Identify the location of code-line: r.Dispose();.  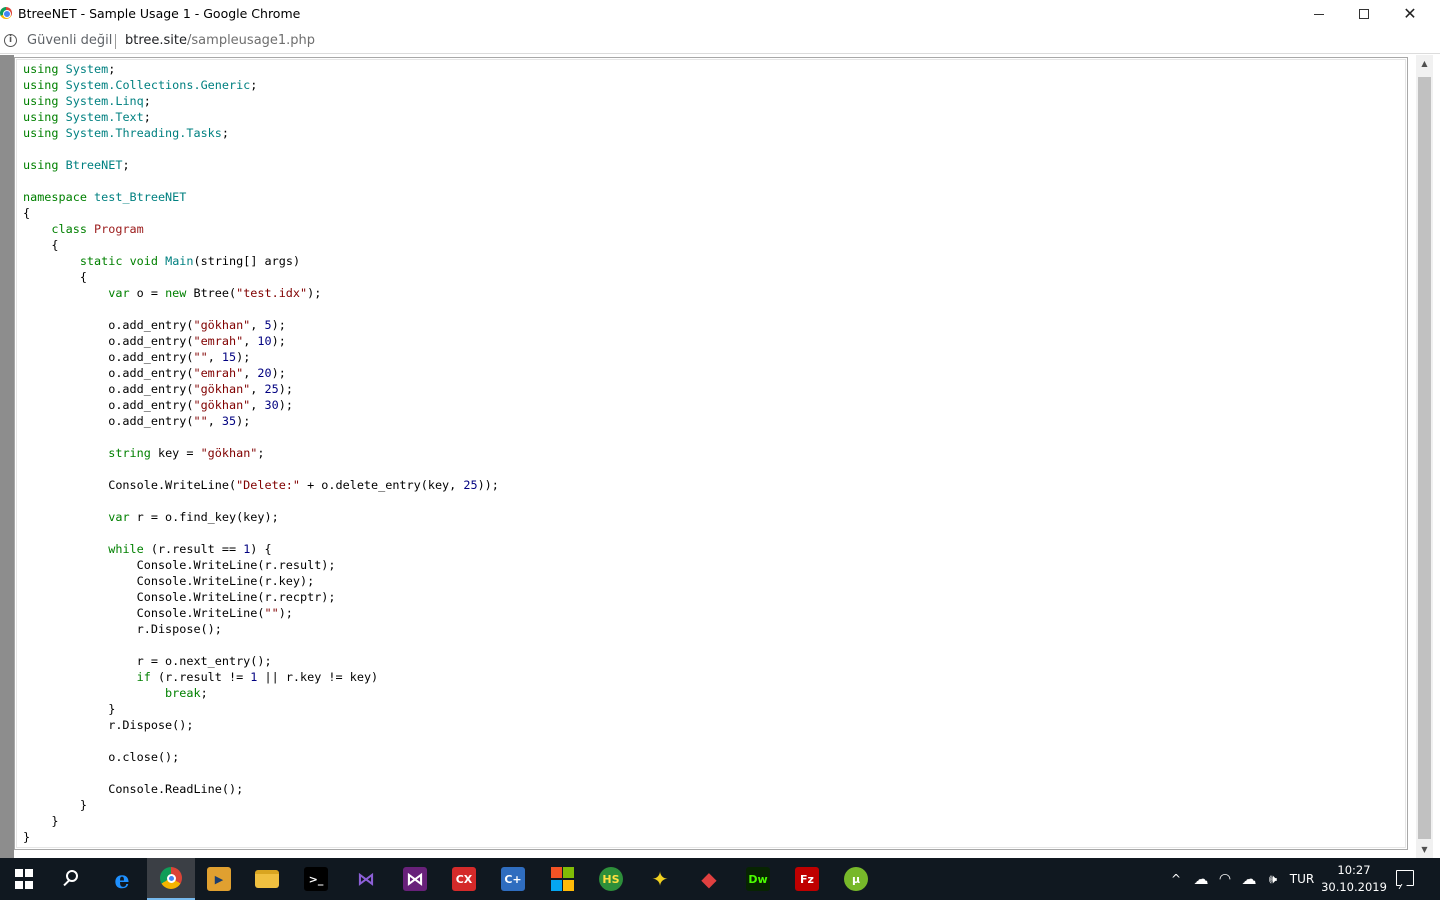
(261, 725).